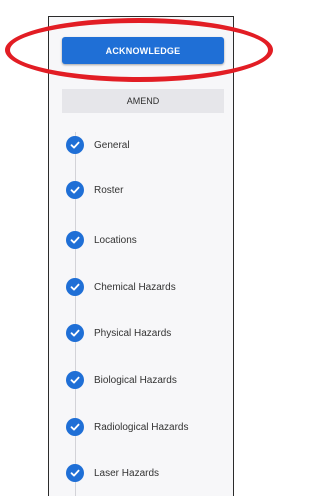 Image resolution: width=320 pixels, height=496 pixels. I want to click on step-biological-hazards: Biological Hazards, so click(121, 380).